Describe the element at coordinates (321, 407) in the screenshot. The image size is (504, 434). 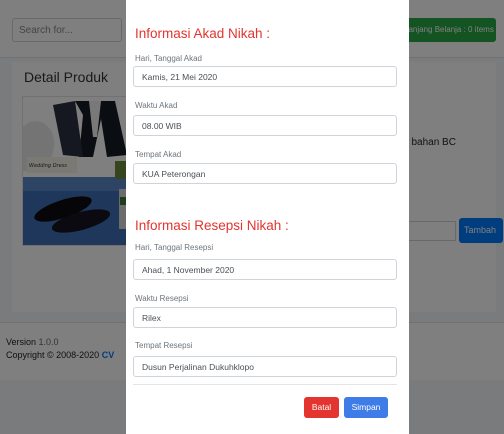
I see `cancel-button: Batal` at that location.